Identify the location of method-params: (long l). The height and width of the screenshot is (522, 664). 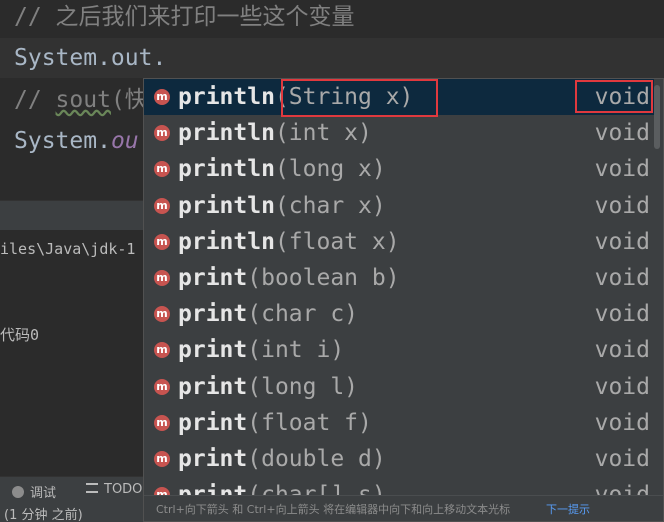
(303, 386).